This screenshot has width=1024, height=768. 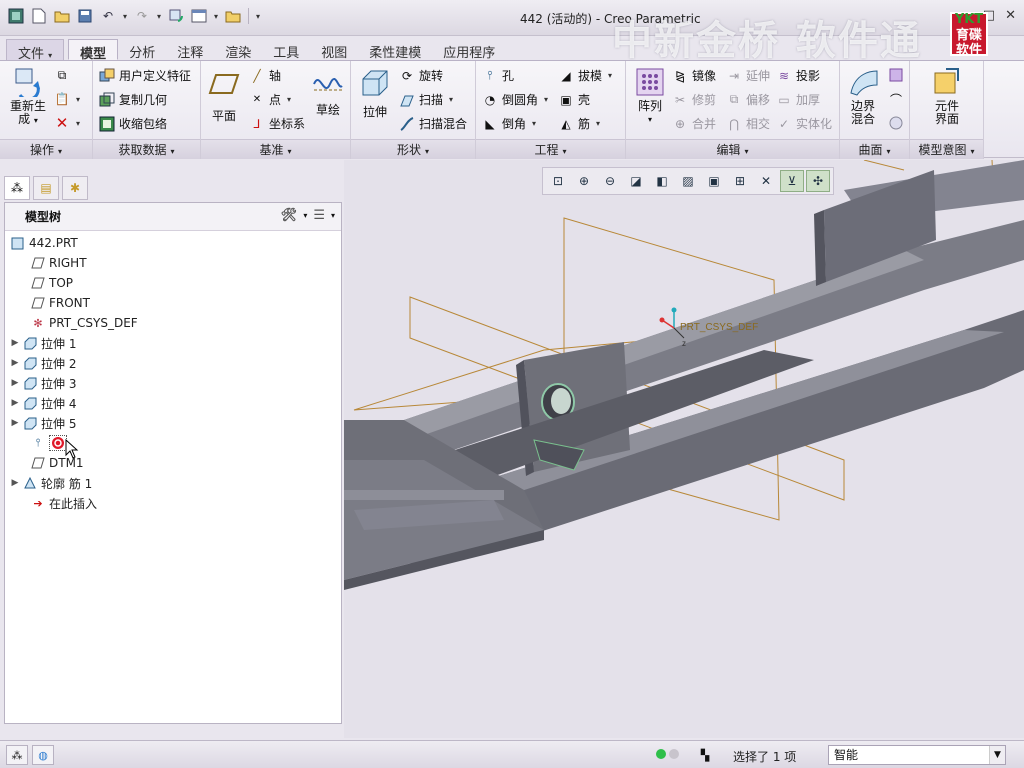 I want to click on tree-item-right: RIGHT, so click(x=173, y=263).